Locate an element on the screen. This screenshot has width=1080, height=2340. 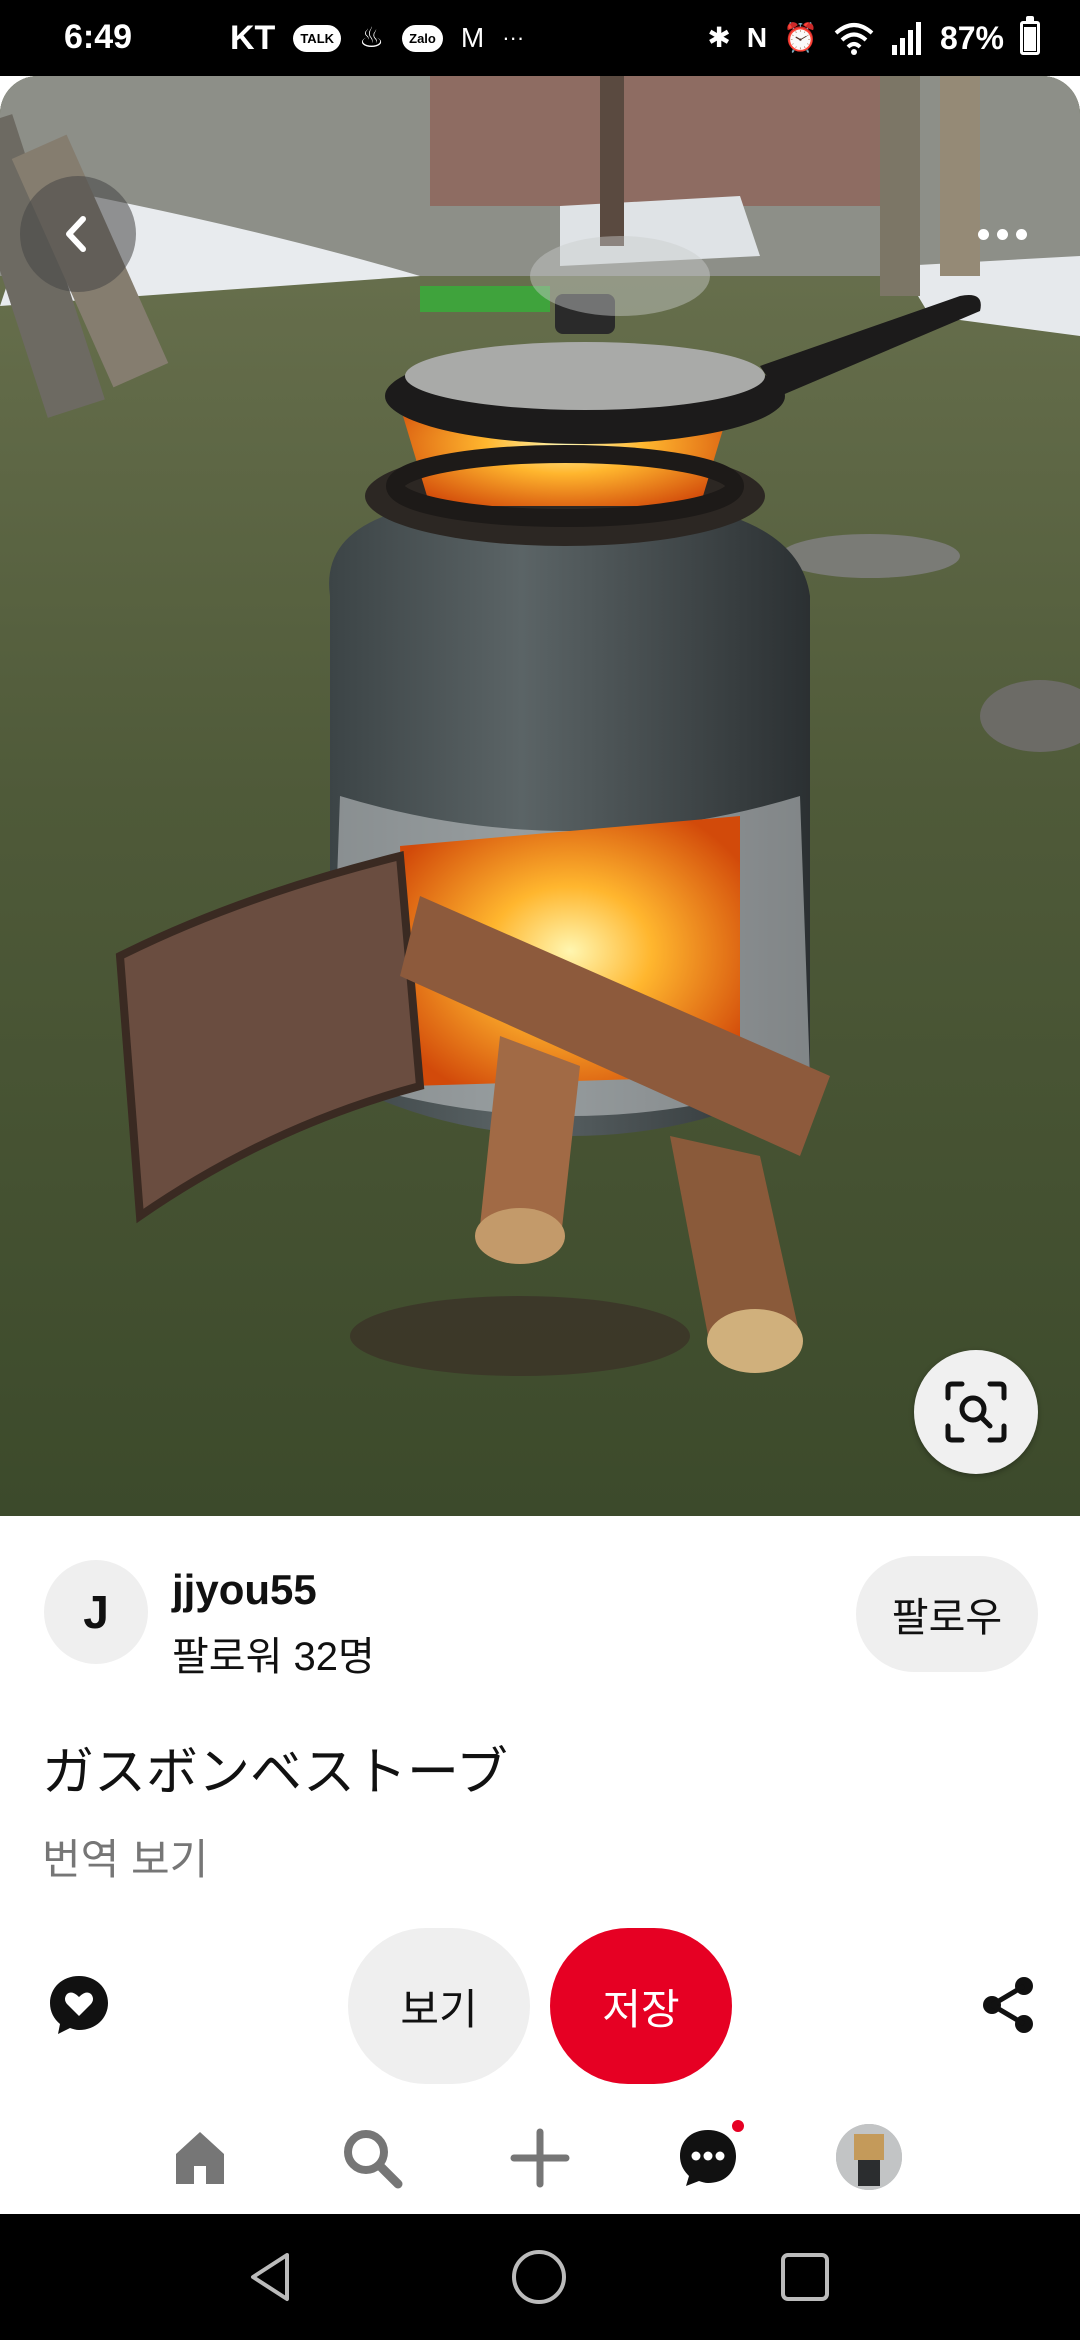
action-row: 보기 저장 is located at coordinates (540, 2008).